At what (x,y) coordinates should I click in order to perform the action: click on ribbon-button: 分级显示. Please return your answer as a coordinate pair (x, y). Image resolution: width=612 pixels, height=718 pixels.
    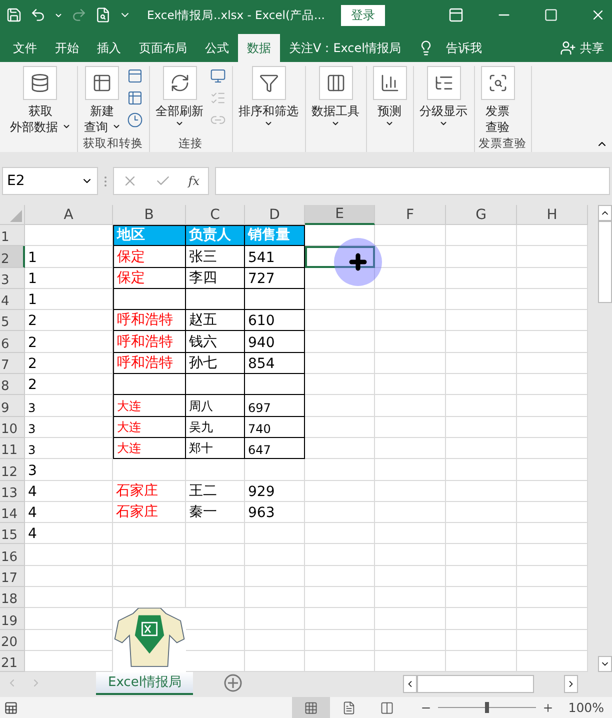
    Looking at the image, I should click on (444, 101).